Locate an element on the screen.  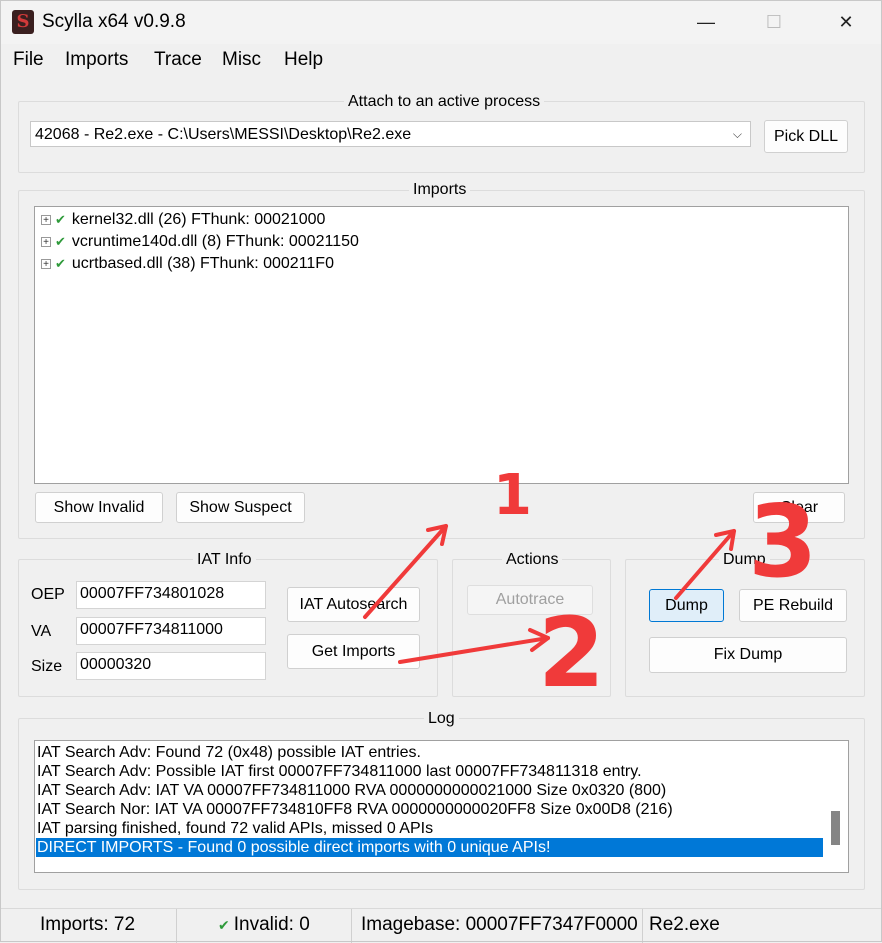
status-imports: Imports: 72 is located at coordinates (88, 924).